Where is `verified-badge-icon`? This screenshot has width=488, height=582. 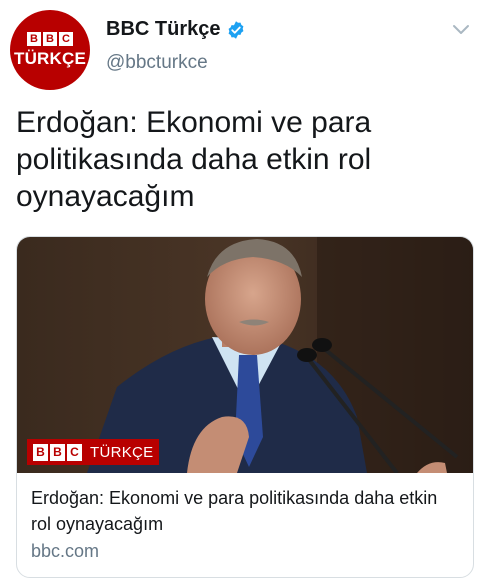 verified-badge-icon is located at coordinates (236, 29).